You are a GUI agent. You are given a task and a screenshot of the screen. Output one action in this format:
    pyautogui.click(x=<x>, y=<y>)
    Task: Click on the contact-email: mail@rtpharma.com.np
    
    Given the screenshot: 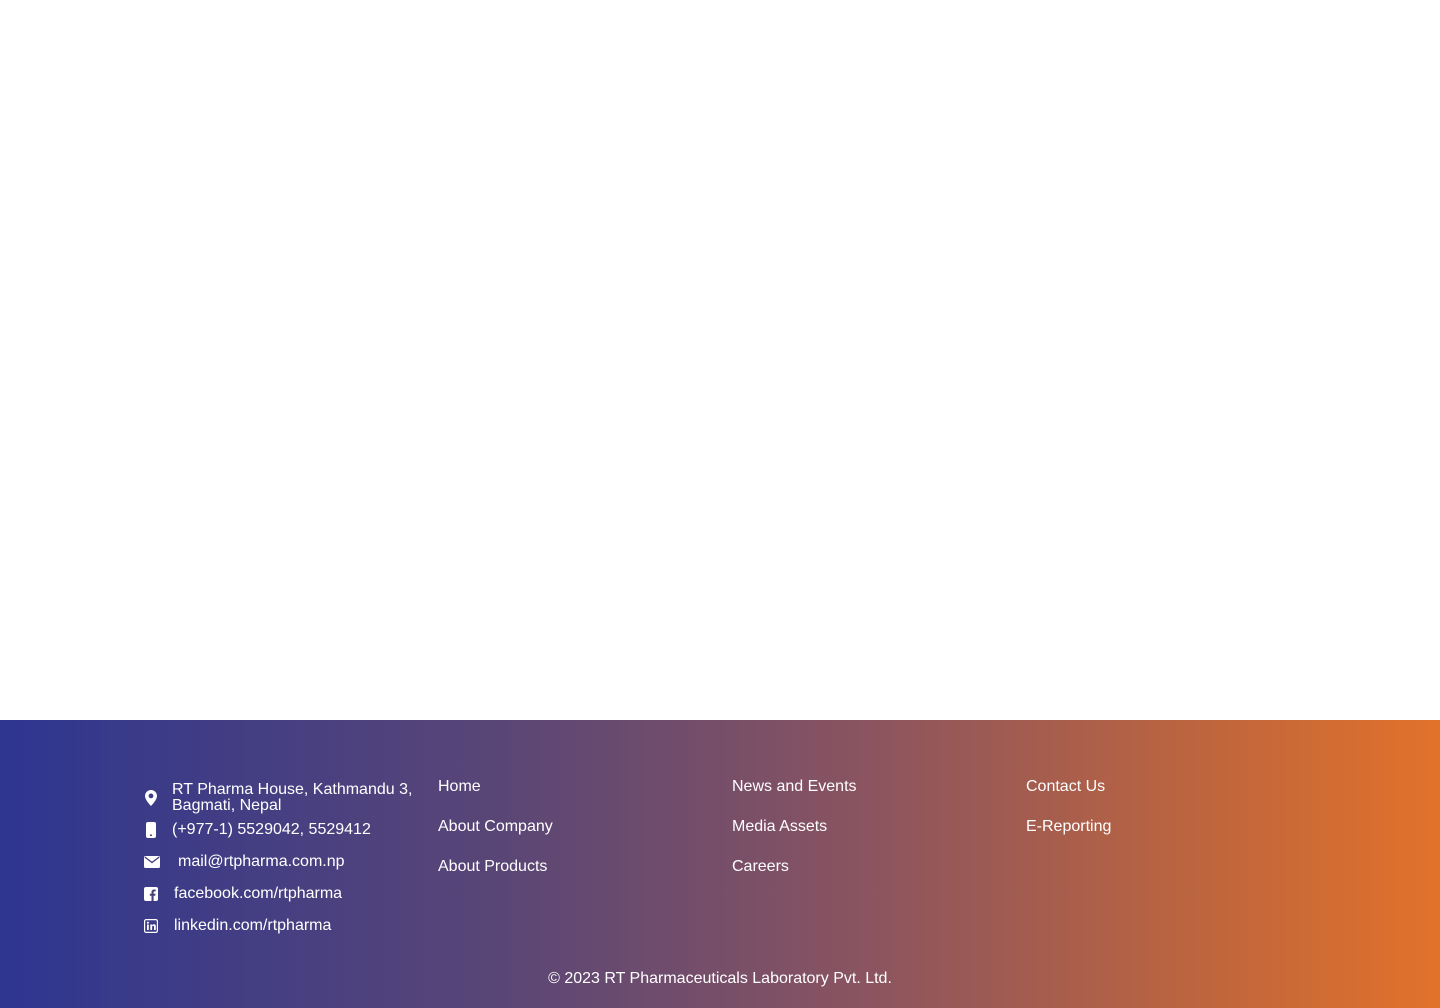 What is the action you would take?
    pyautogui.click(x=244, y=862)
    